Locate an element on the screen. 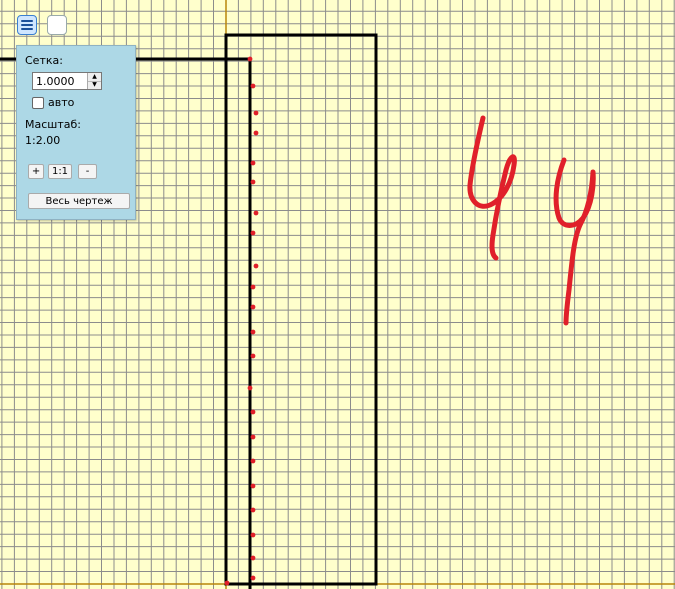 This screenshot has width=675, height=589. zoom-out-button: - is located at coordinates (87, 171).